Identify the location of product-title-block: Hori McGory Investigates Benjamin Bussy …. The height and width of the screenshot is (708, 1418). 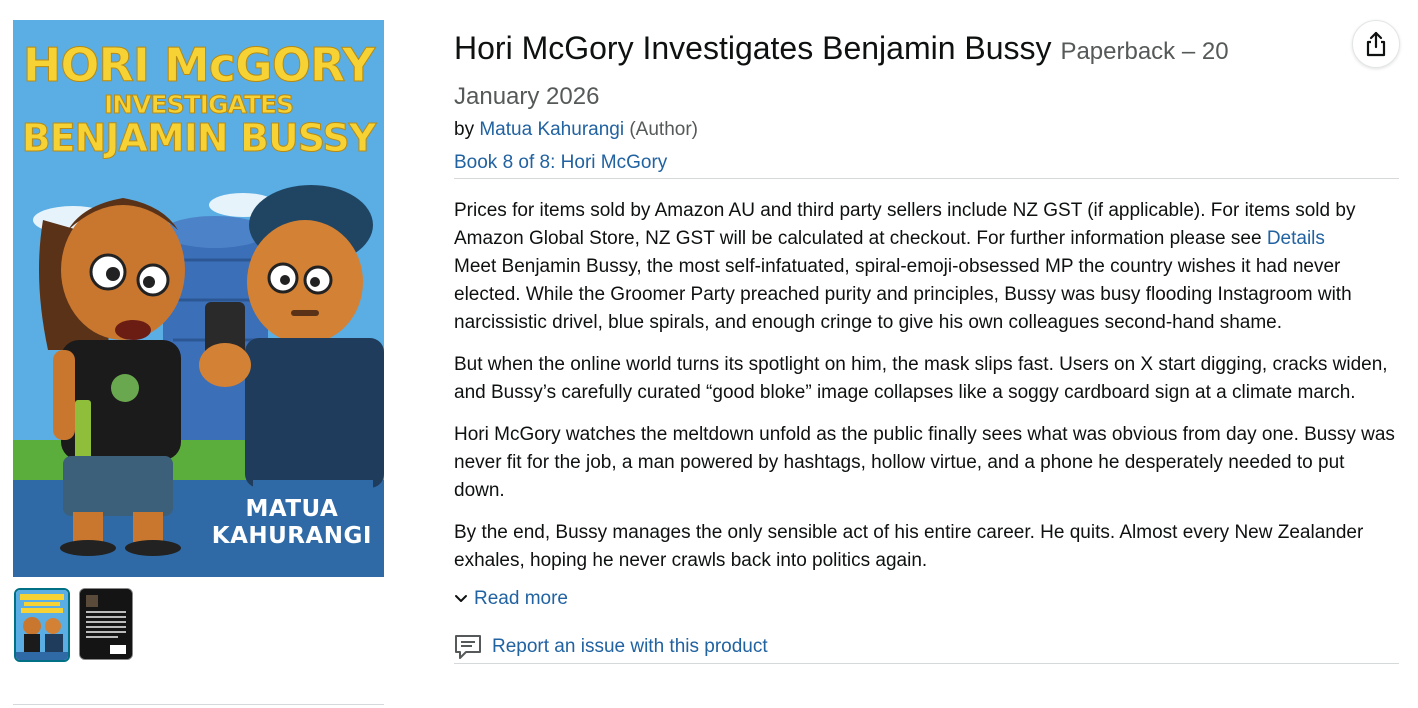
(894, 50).